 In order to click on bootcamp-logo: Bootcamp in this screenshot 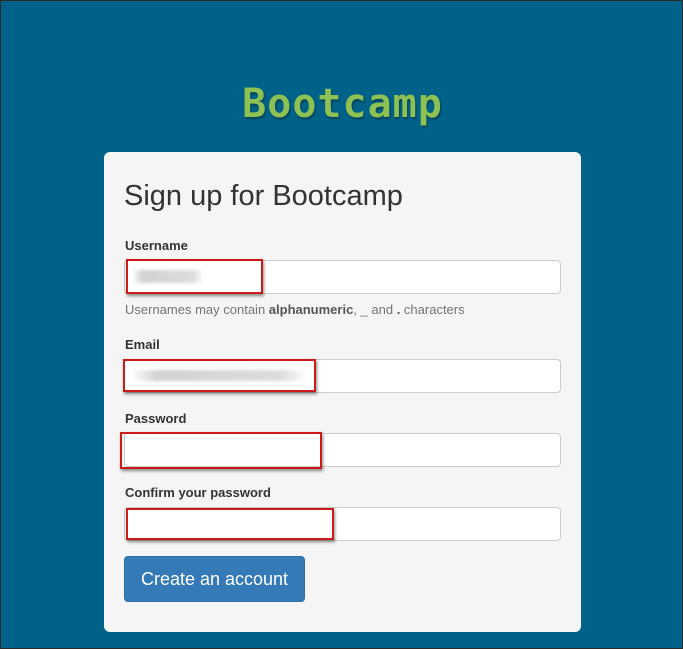, I will do `click(341, 104)`.